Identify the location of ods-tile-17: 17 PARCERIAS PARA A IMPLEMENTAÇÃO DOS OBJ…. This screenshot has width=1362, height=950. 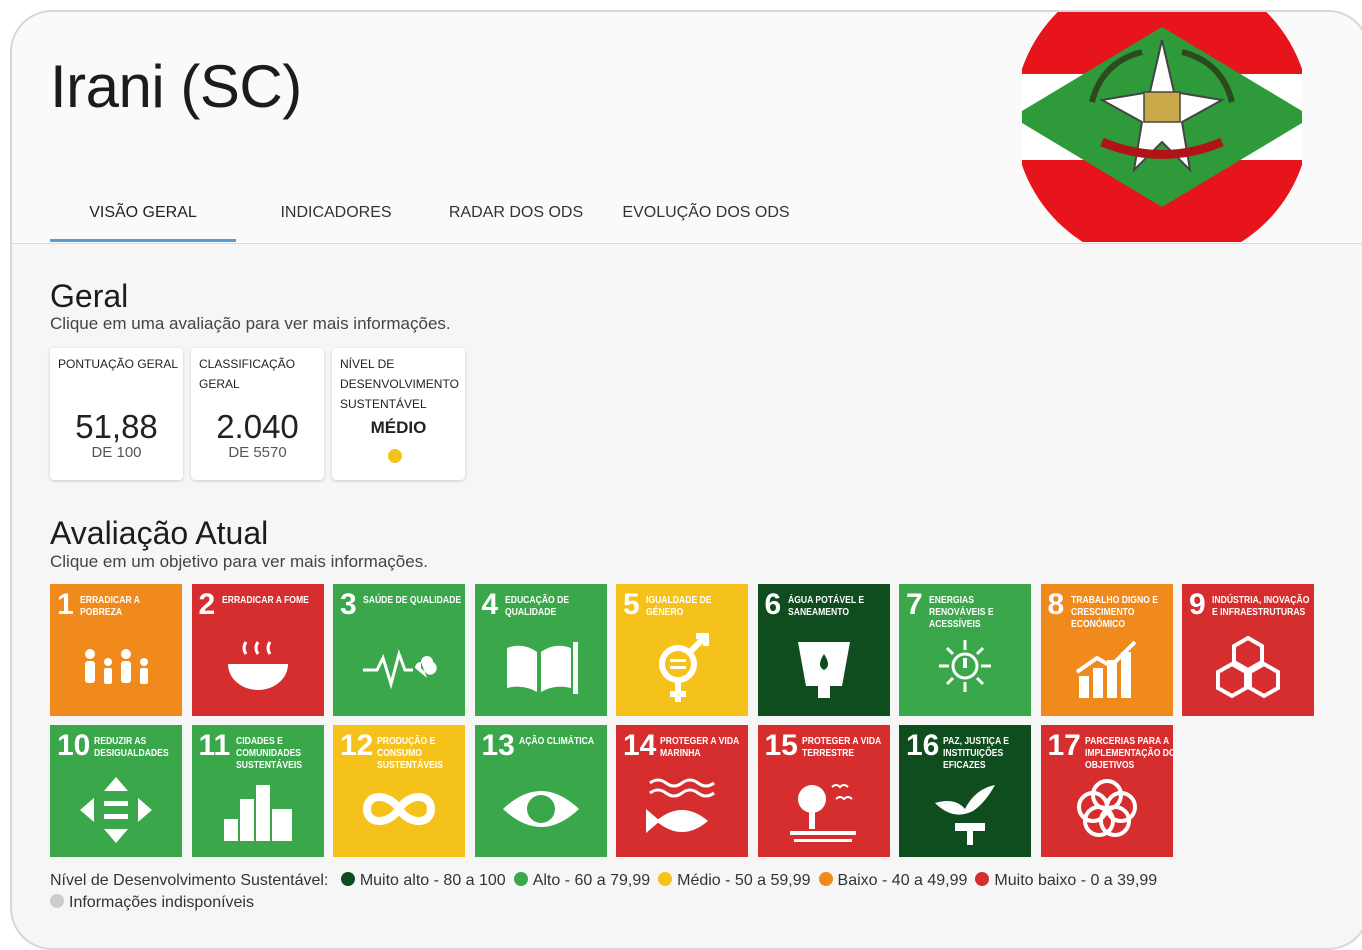
(1106, 791).